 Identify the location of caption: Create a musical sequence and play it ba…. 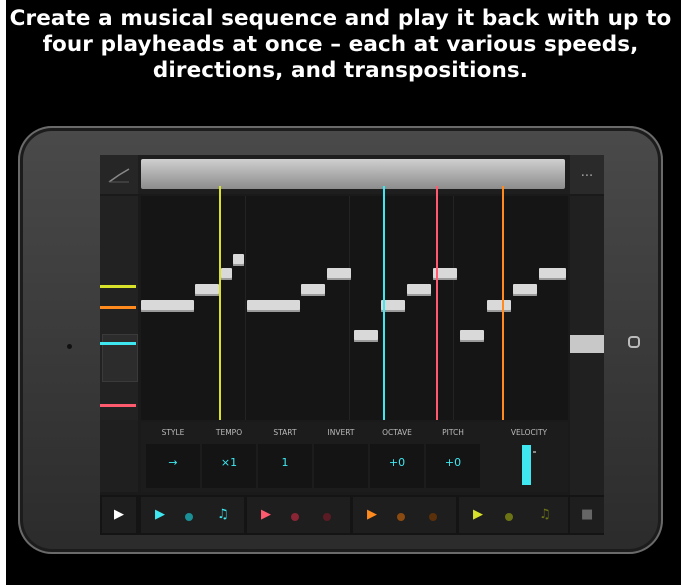
(340, 45).